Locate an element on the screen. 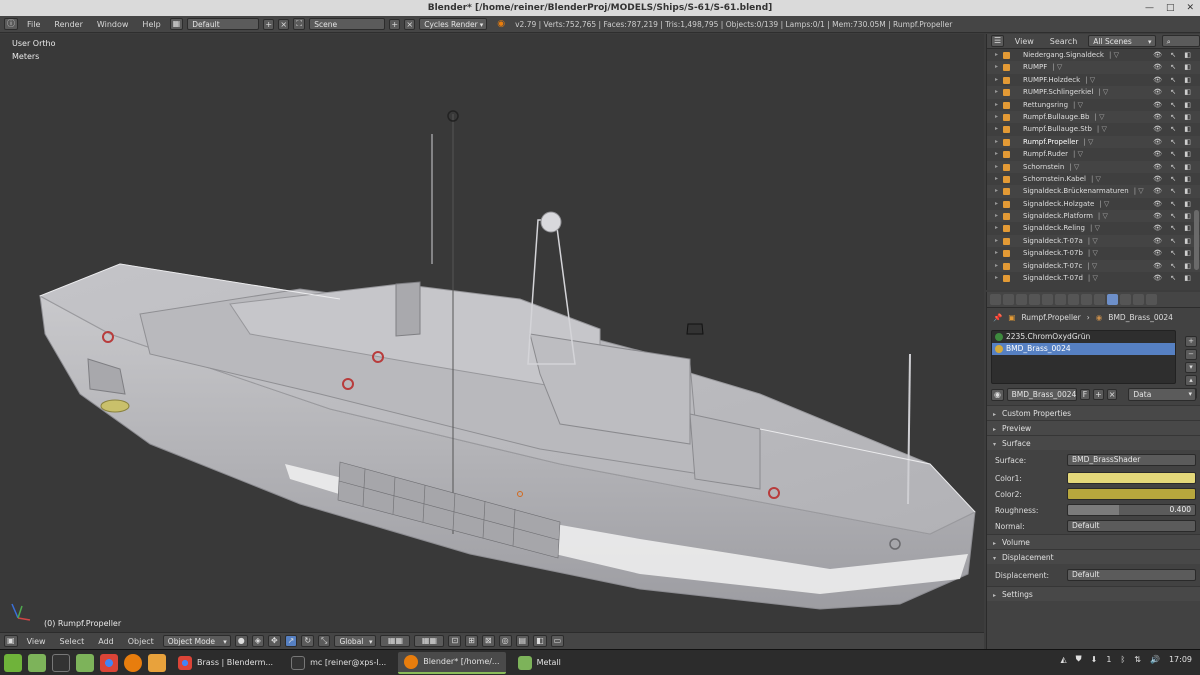 This screenshot has height=675, width=1200. tab-material-icon is located at coordinates (1112, 299).